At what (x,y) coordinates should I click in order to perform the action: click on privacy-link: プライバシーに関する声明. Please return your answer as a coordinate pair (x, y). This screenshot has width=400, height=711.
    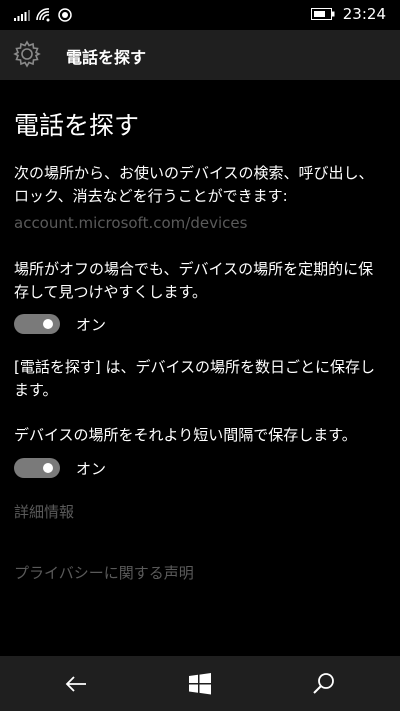
    Looking at the image, I should click on (200, 573).